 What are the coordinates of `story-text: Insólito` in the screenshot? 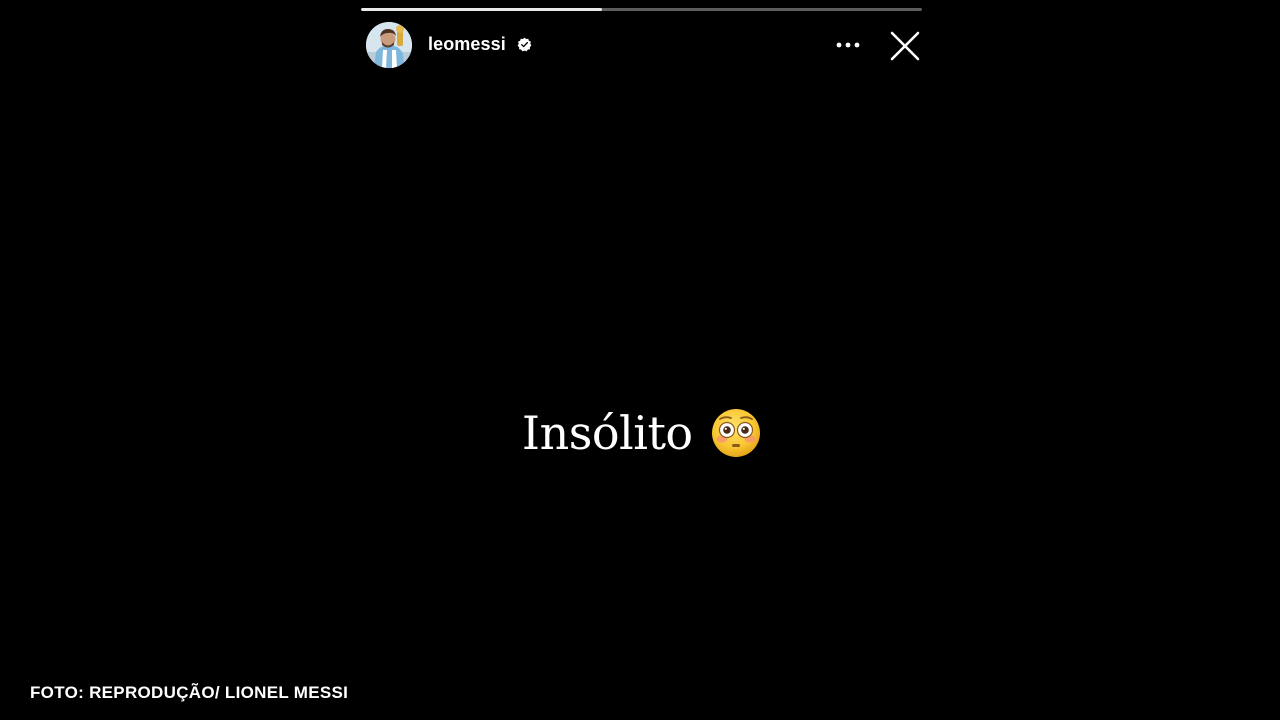 It's located at (607, 433).